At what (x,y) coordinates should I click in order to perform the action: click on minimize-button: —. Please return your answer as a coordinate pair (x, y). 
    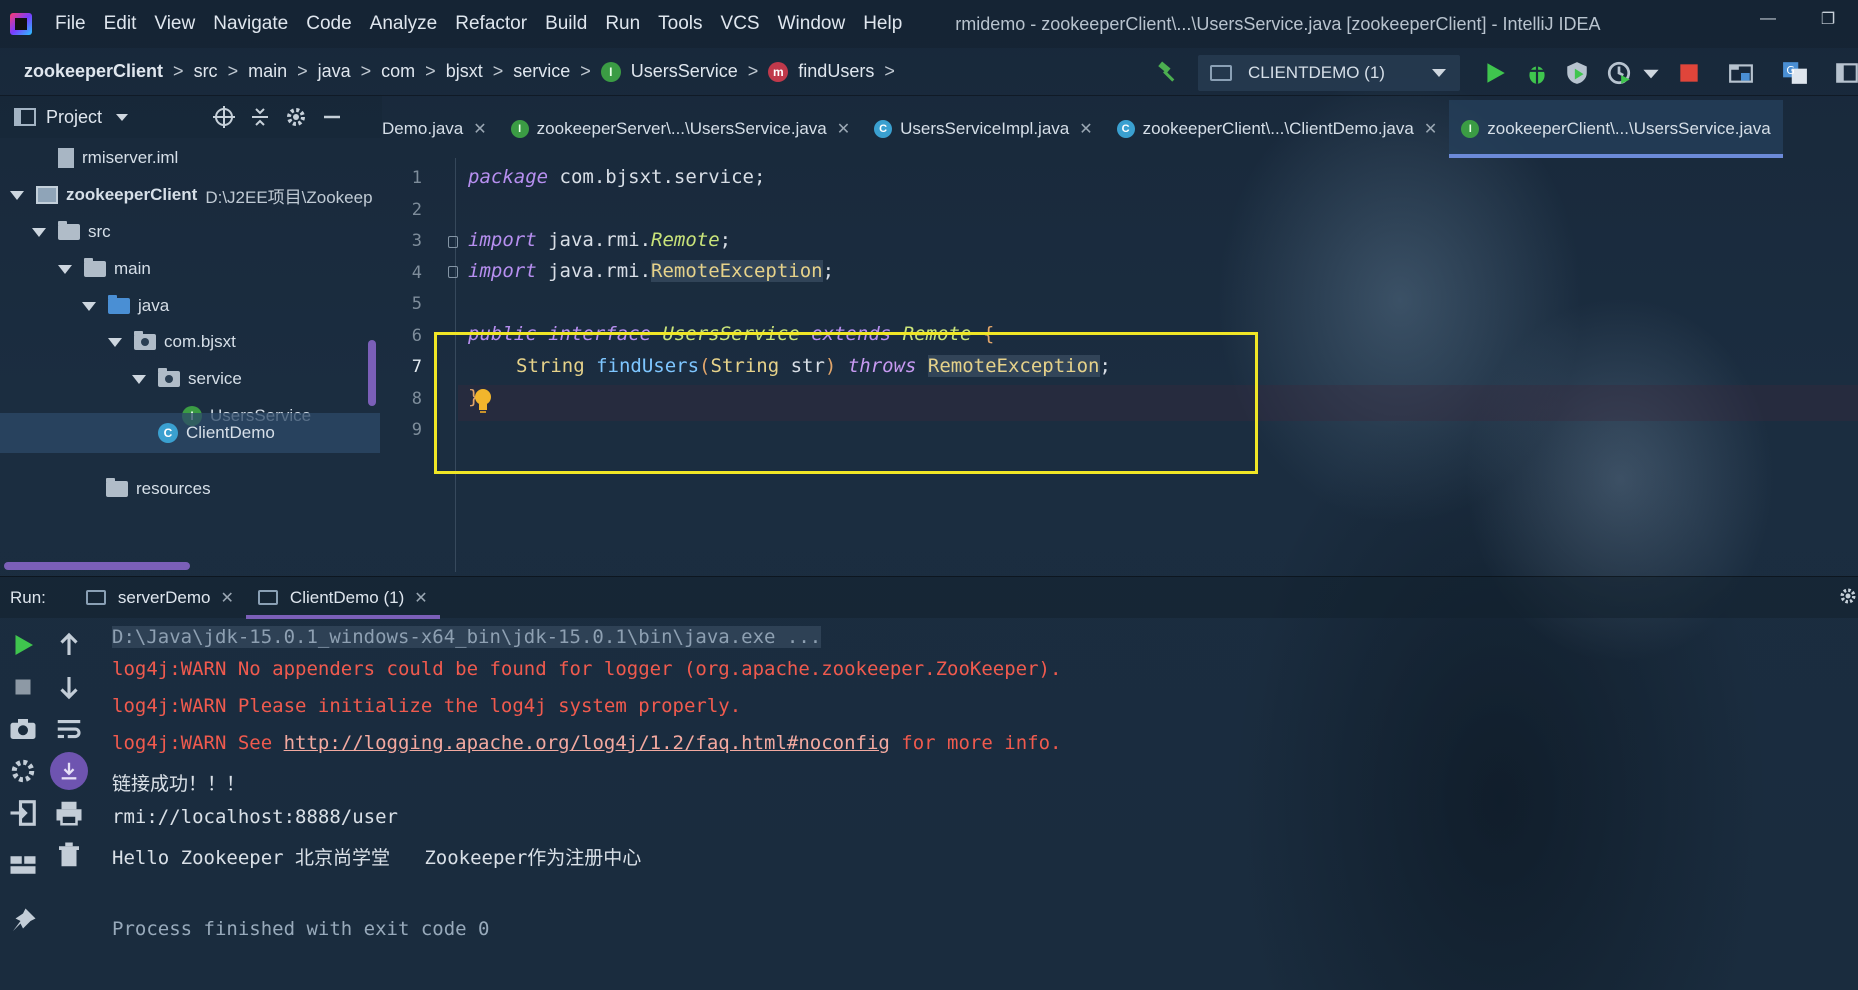
    Looking at the image, I should click on (1768, 19).